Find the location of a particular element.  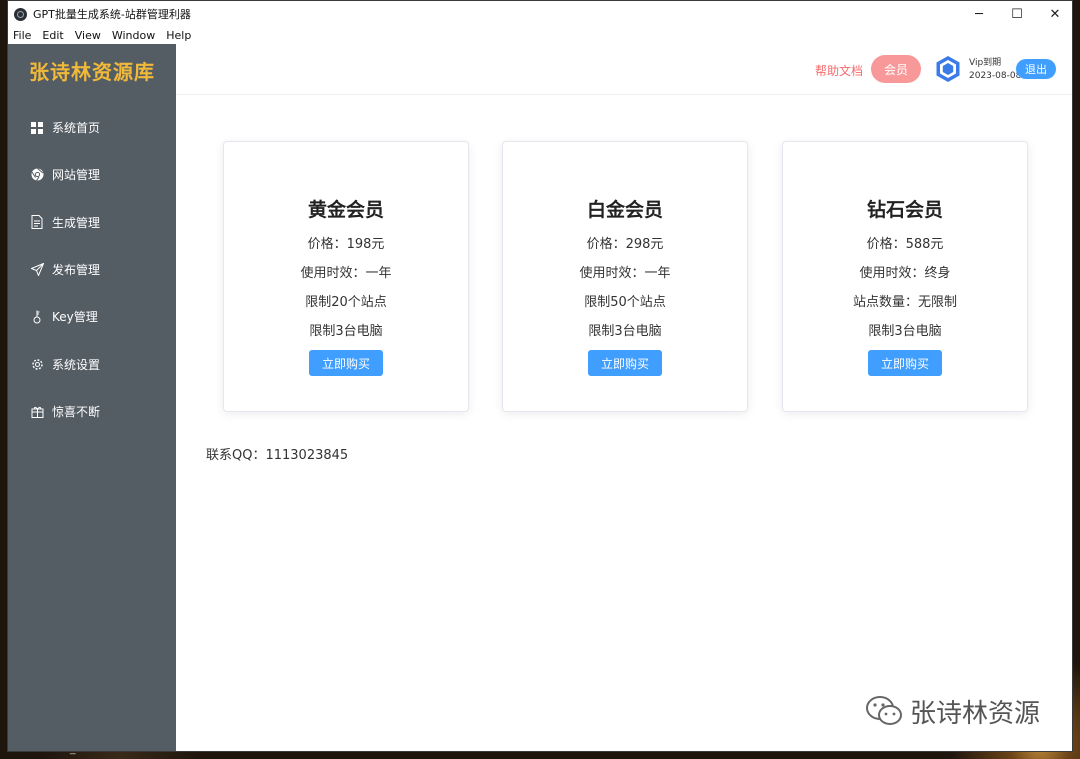

title-bar: GPT批量生成系统-站群管理利器 ─ ☐ ✕ is located at coordinates (540, 14).